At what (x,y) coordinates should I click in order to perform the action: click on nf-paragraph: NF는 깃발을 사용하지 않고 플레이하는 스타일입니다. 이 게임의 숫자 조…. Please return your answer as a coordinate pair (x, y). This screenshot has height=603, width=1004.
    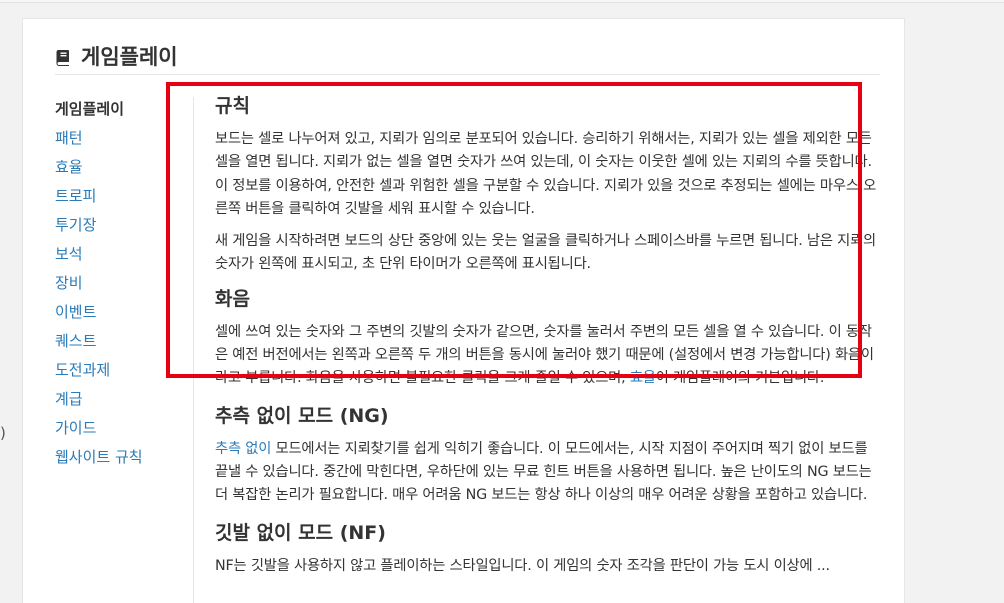
    Looking at the image, I should click on (522, 565).